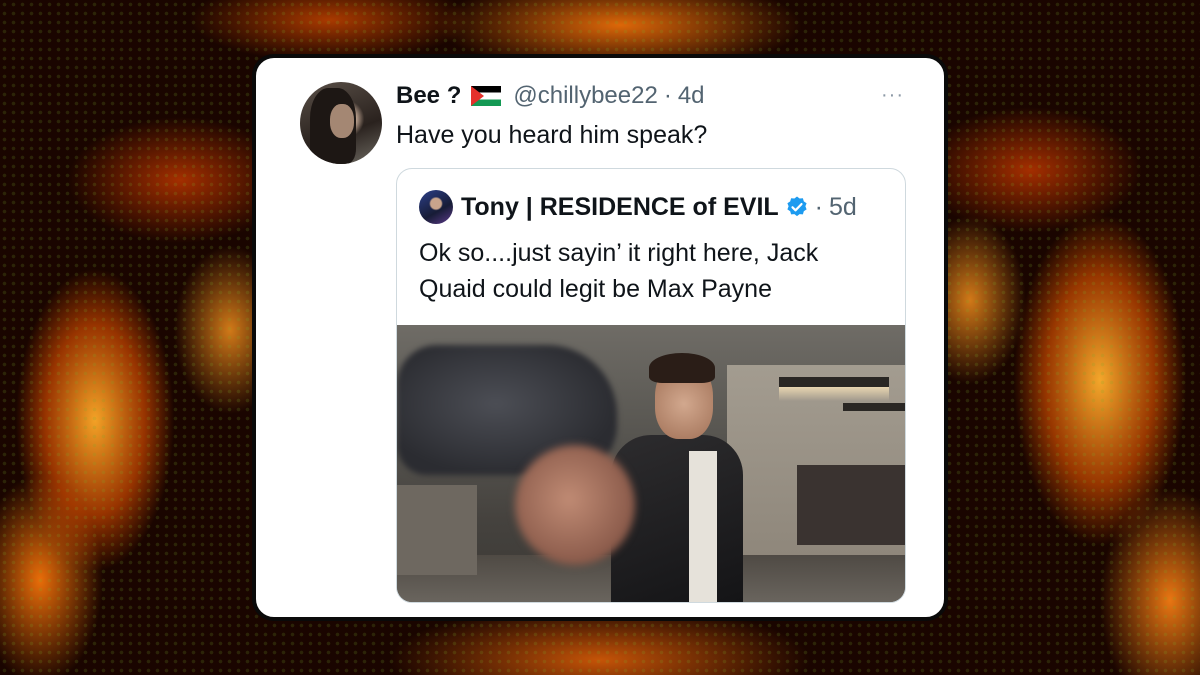 The width and height of the screenshot is (1200, 675). Describe the element at coordinates (585, 96) in the screenshot. I see `author-handle: @chillybee22` at that location.